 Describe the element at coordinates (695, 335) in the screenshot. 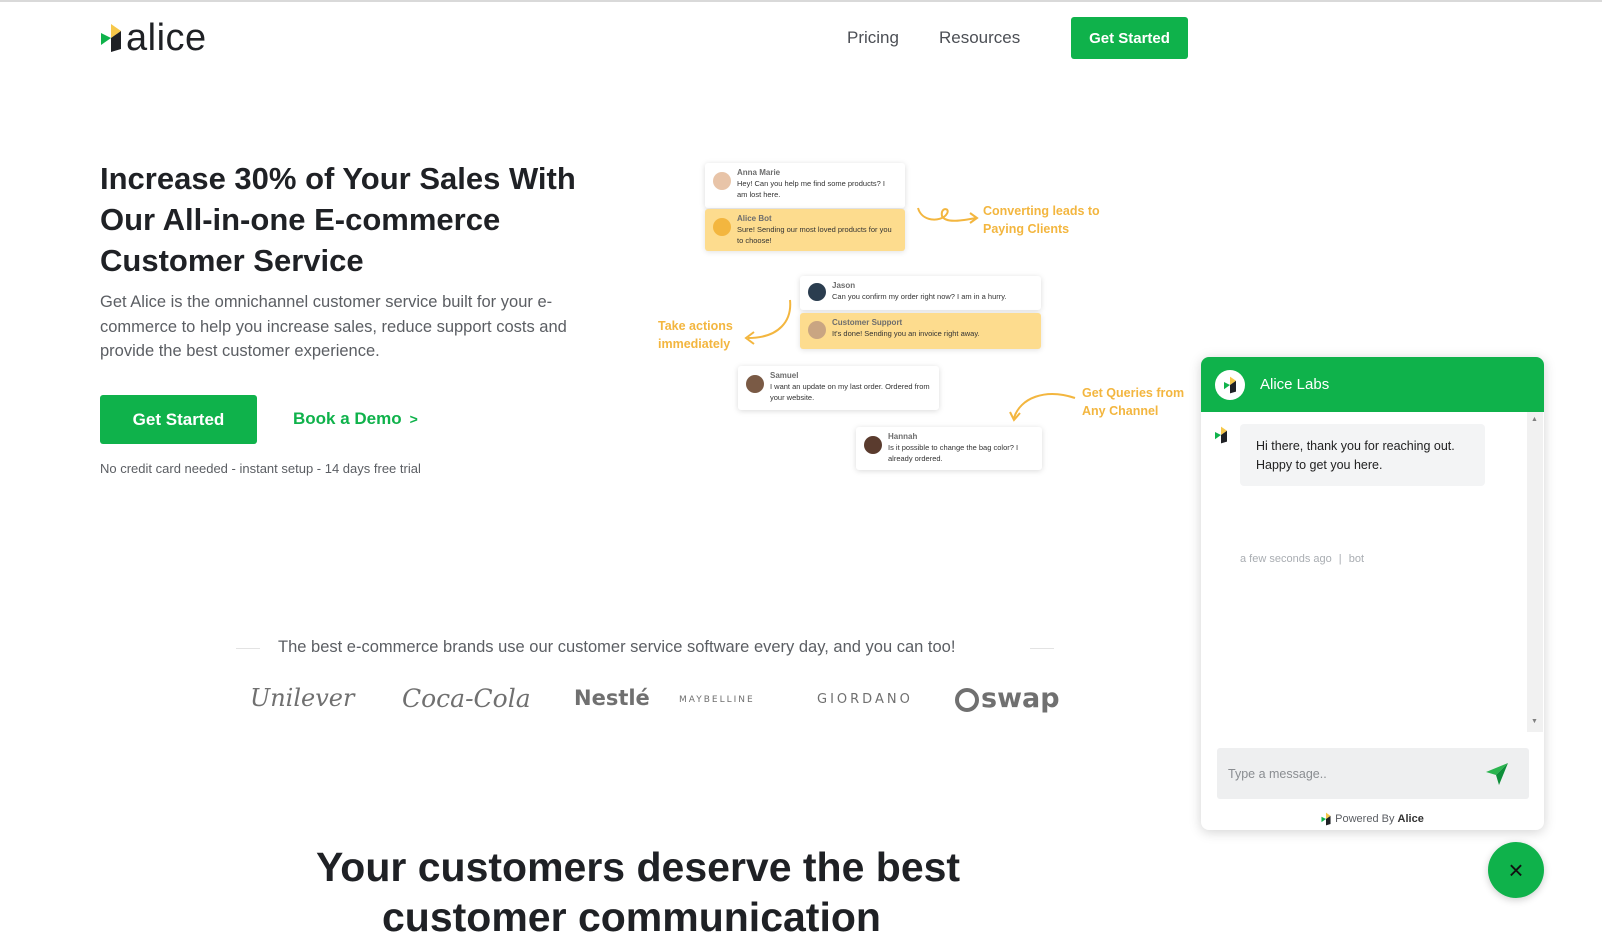

I see `annotation-actions: Take actions immediately` at that location.